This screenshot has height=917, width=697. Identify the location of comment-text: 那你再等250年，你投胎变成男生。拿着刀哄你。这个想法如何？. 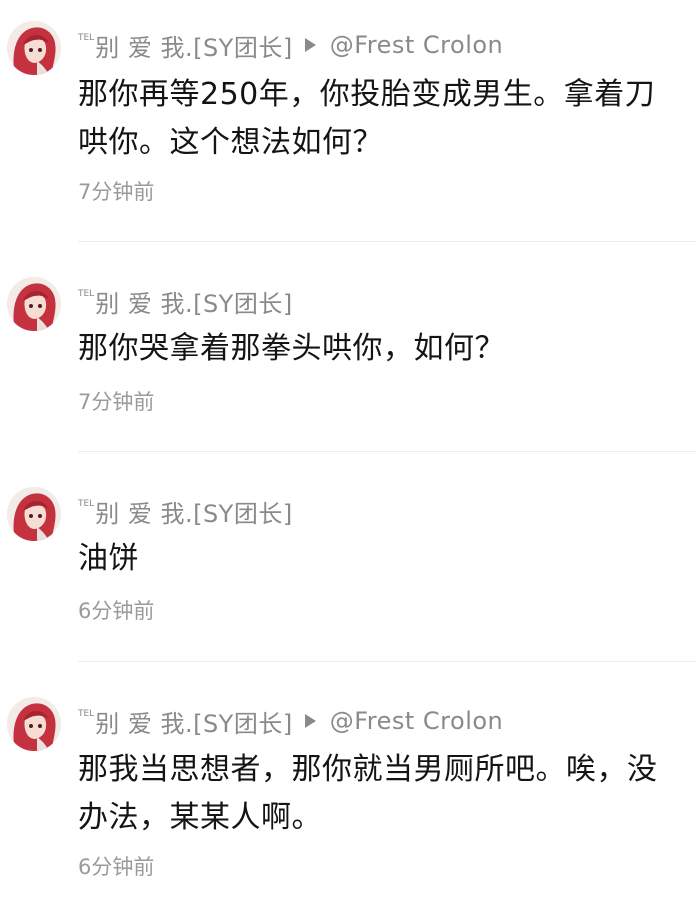
(367, 118).